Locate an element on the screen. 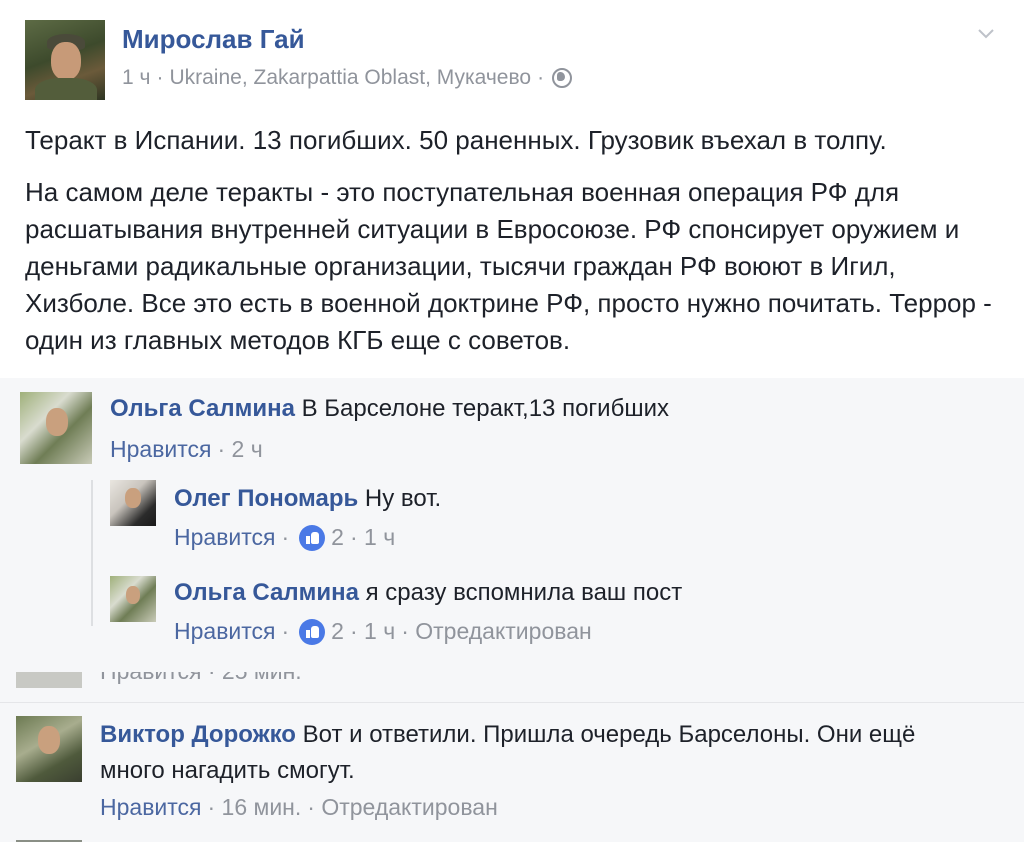 This screenshot has height=842, width=1024. commenter-name: Олег Пономарь is located at coordinates (266, 498).